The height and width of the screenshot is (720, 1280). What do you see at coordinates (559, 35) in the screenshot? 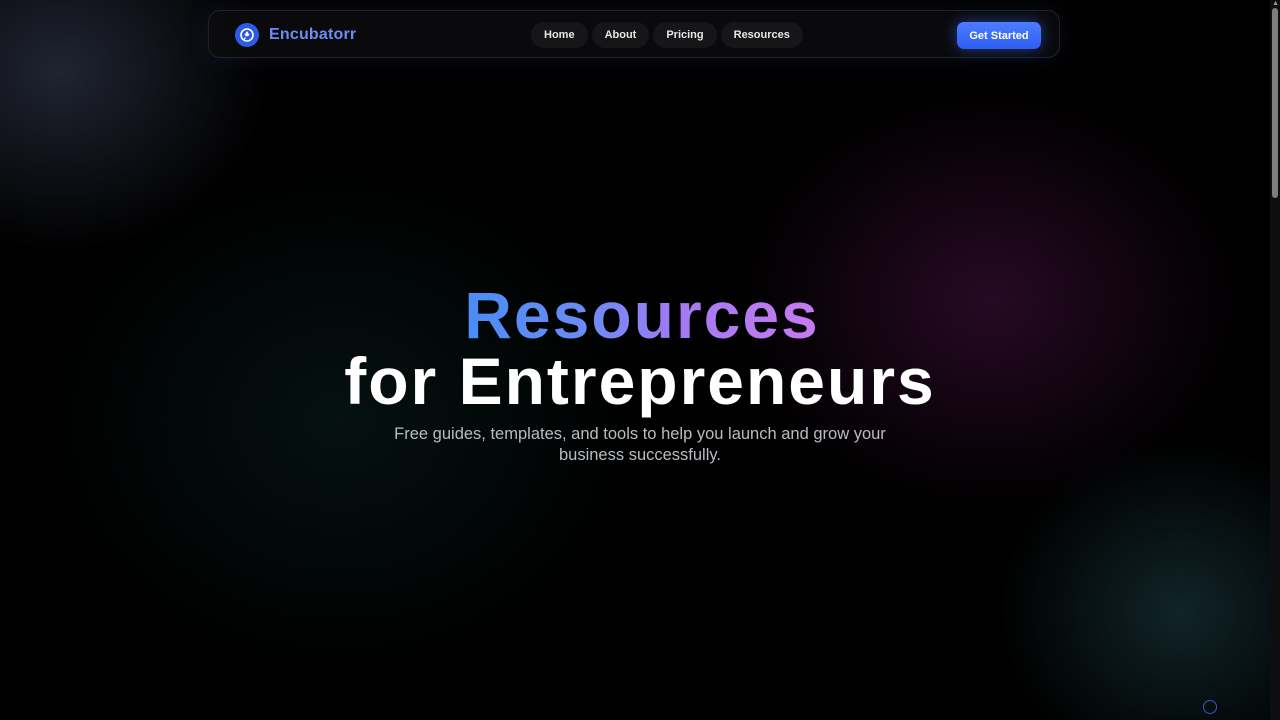
I see `nav-link-home: Home` at bounding box center [559, 35].